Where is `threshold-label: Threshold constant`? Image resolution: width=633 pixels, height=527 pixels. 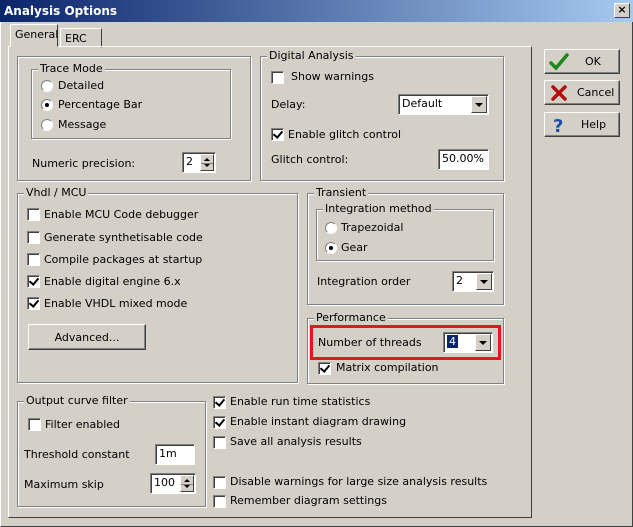
threshold-label: Threshold constant is located at coordinates (77, 454).